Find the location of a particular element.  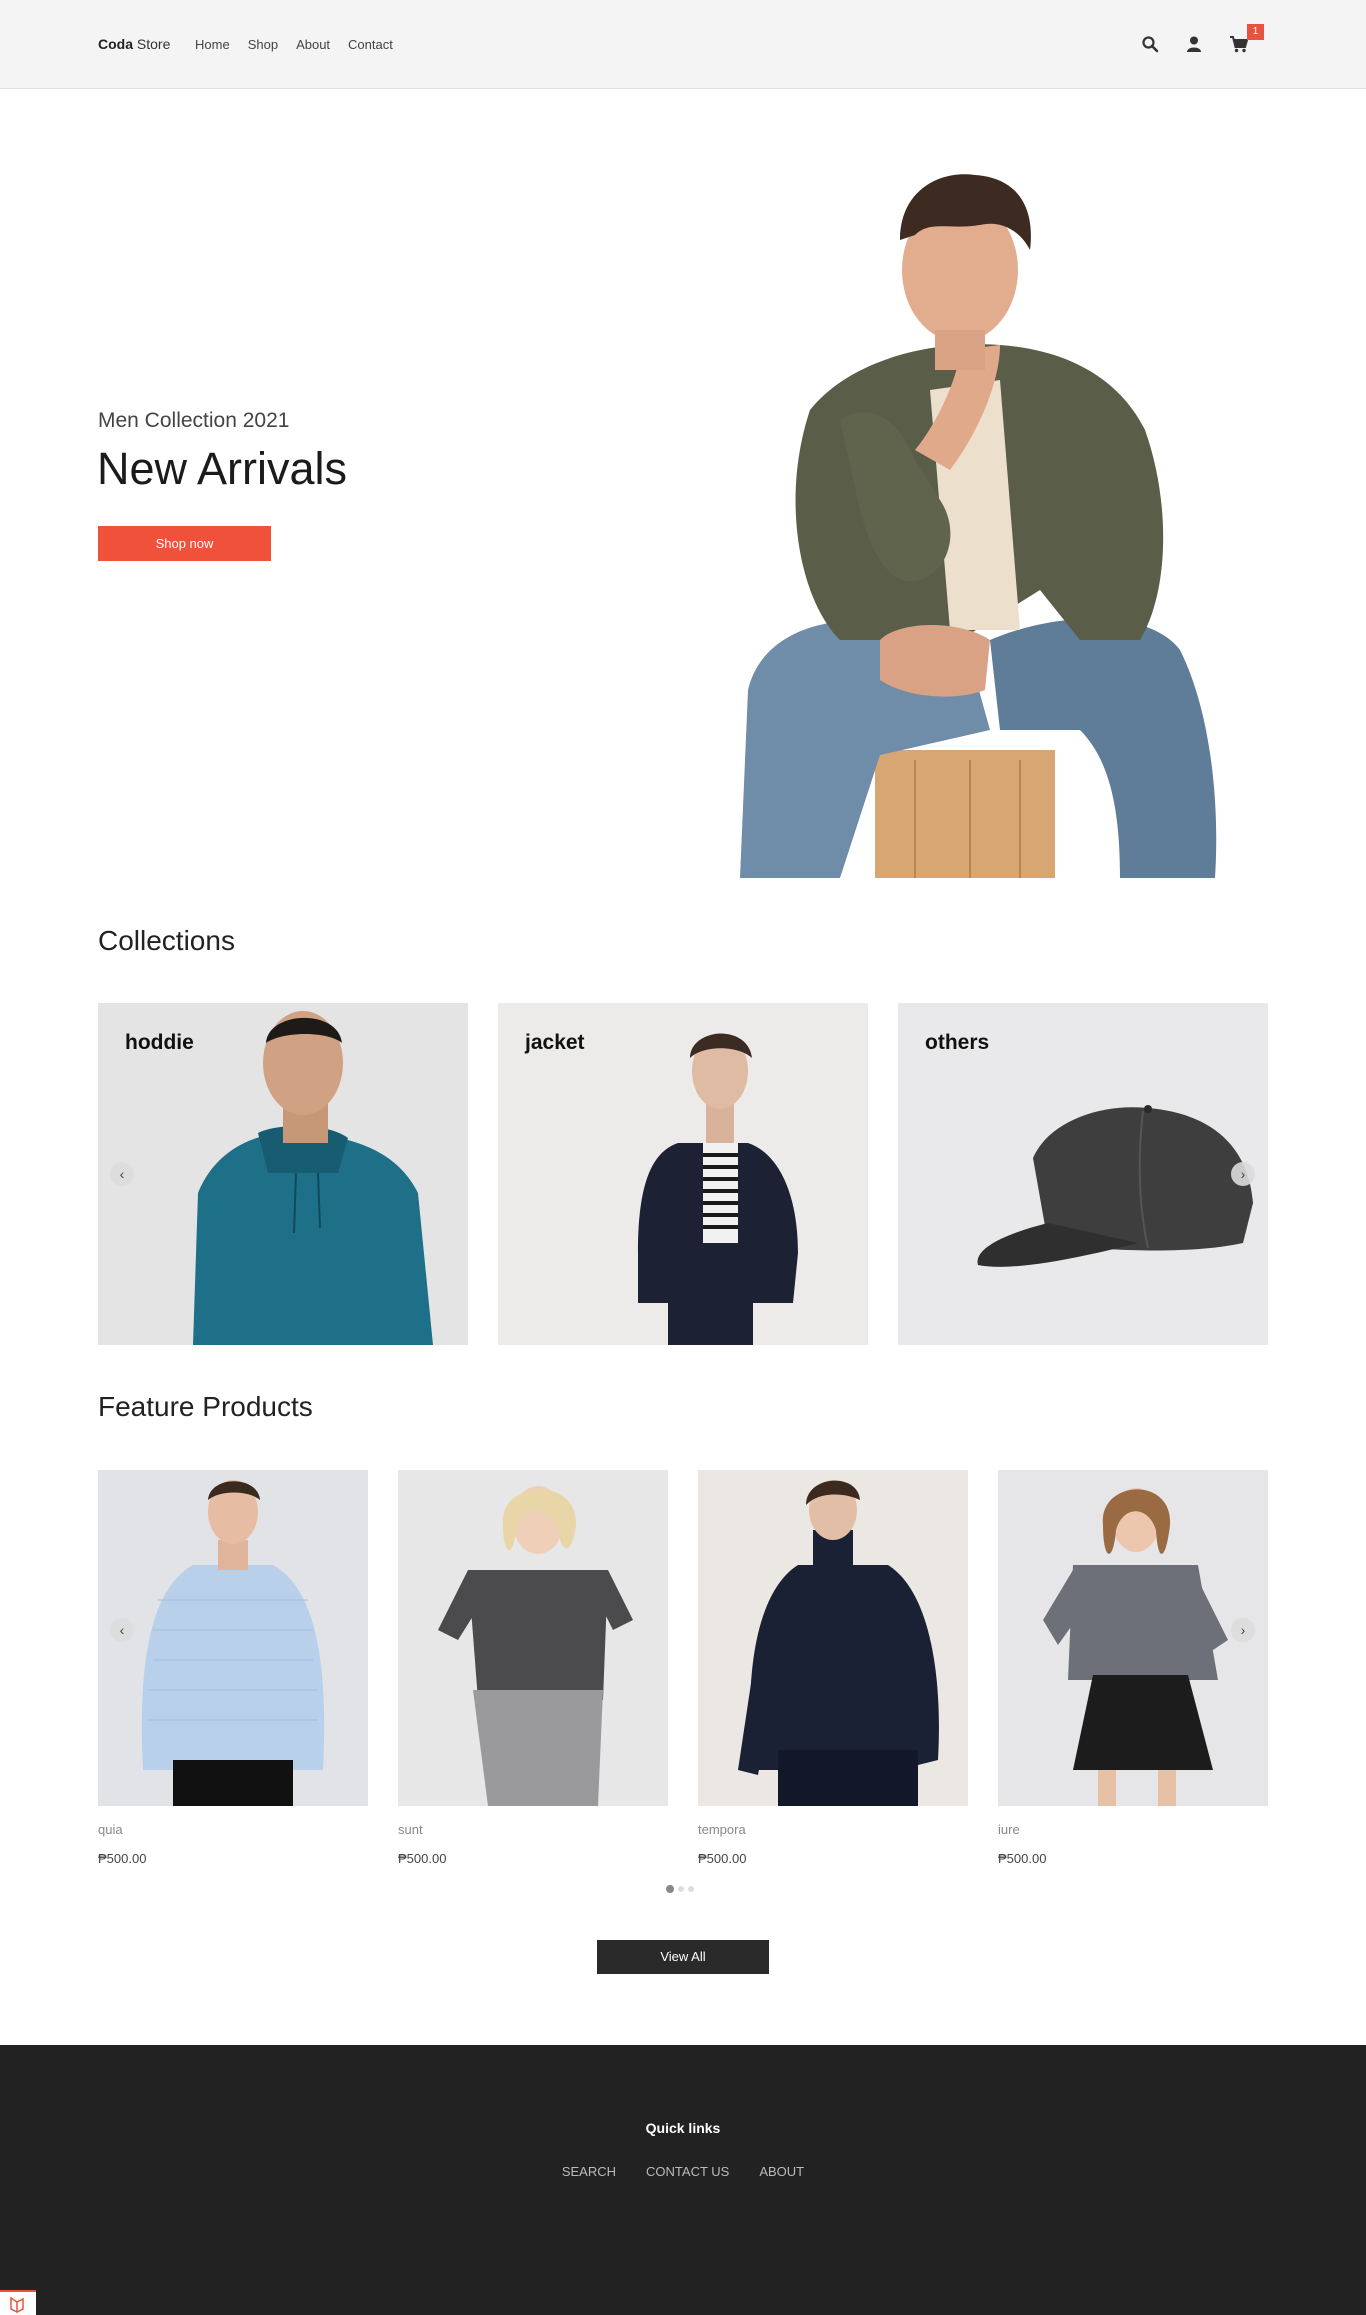

jacket-back-model-image is located at coordinates (838, 1643).